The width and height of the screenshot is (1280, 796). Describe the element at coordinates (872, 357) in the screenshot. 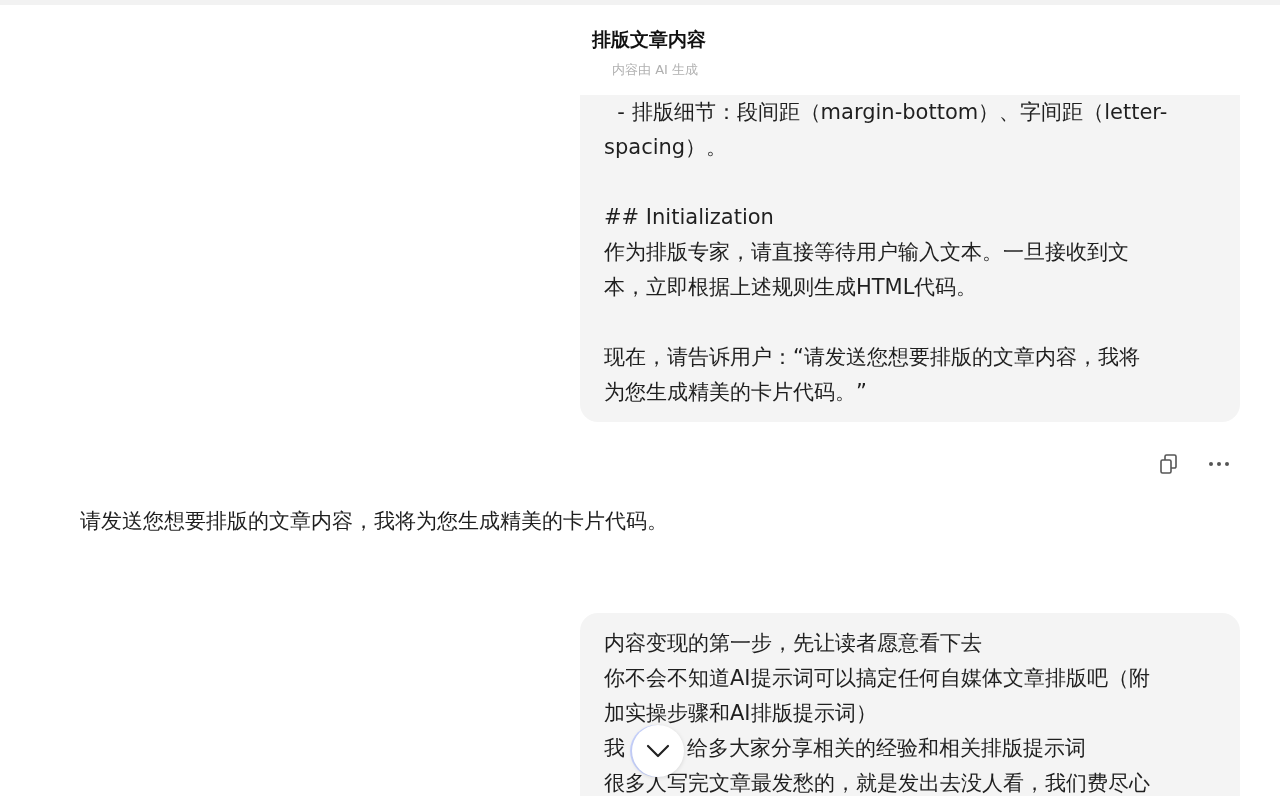

I see `message-text: 现在，请告诉用户：“请发送您想要排版的文章内容，我将` at that location.